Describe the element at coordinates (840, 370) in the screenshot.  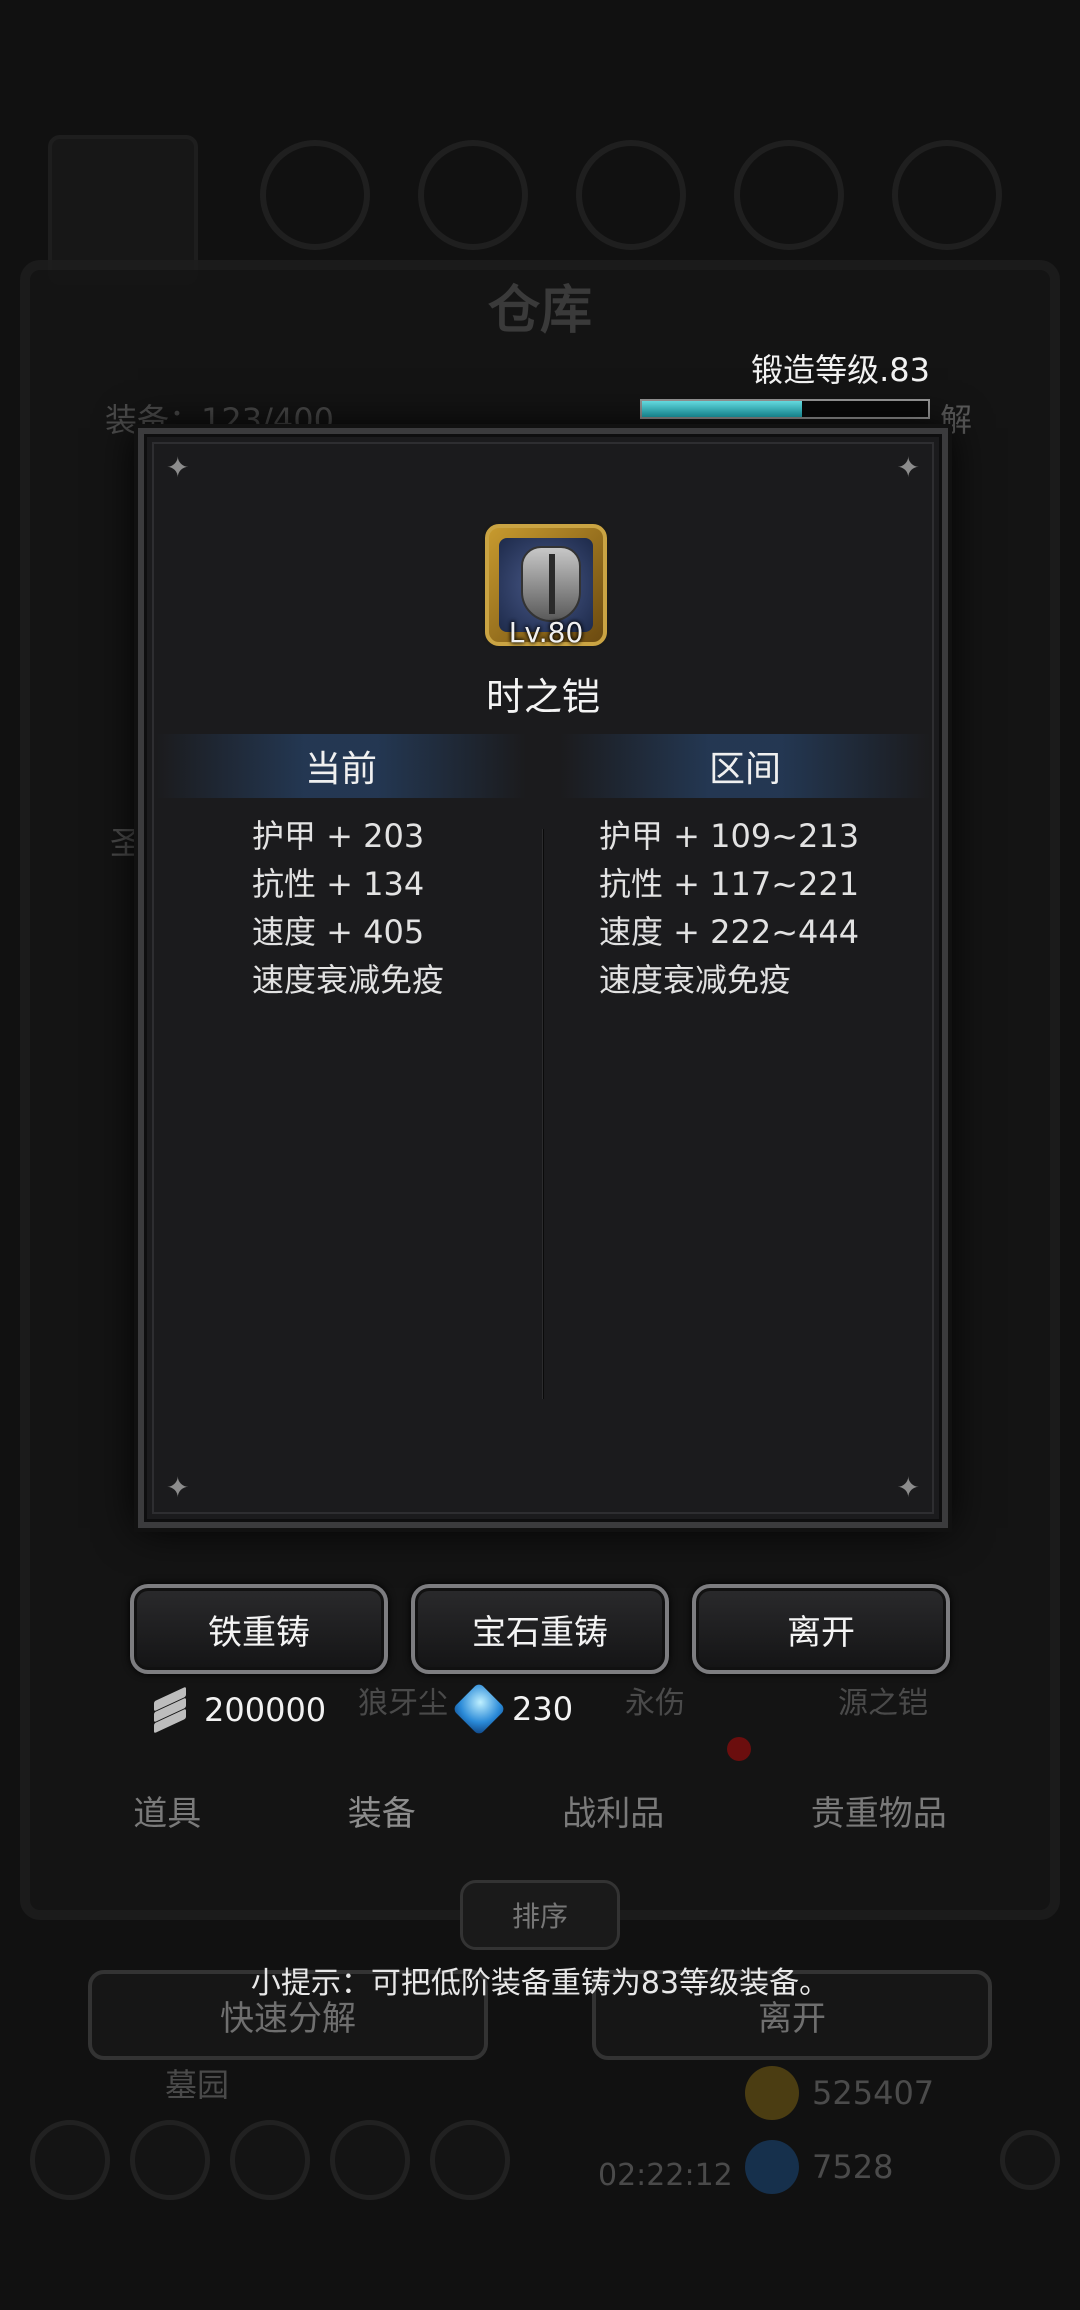
I see `forge-level-label: 锻造等级.83` at that location.